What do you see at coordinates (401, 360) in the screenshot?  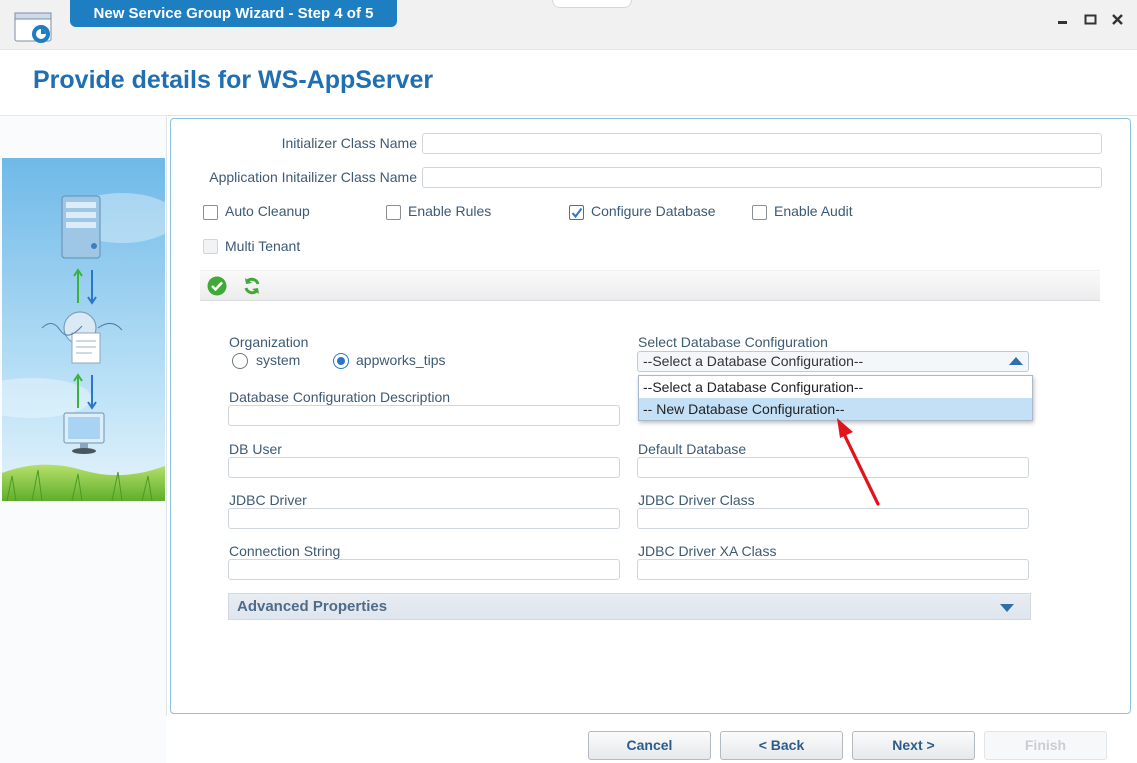 I see `org-appworks-label: appworks_tips` at bounding box center [401, 360].